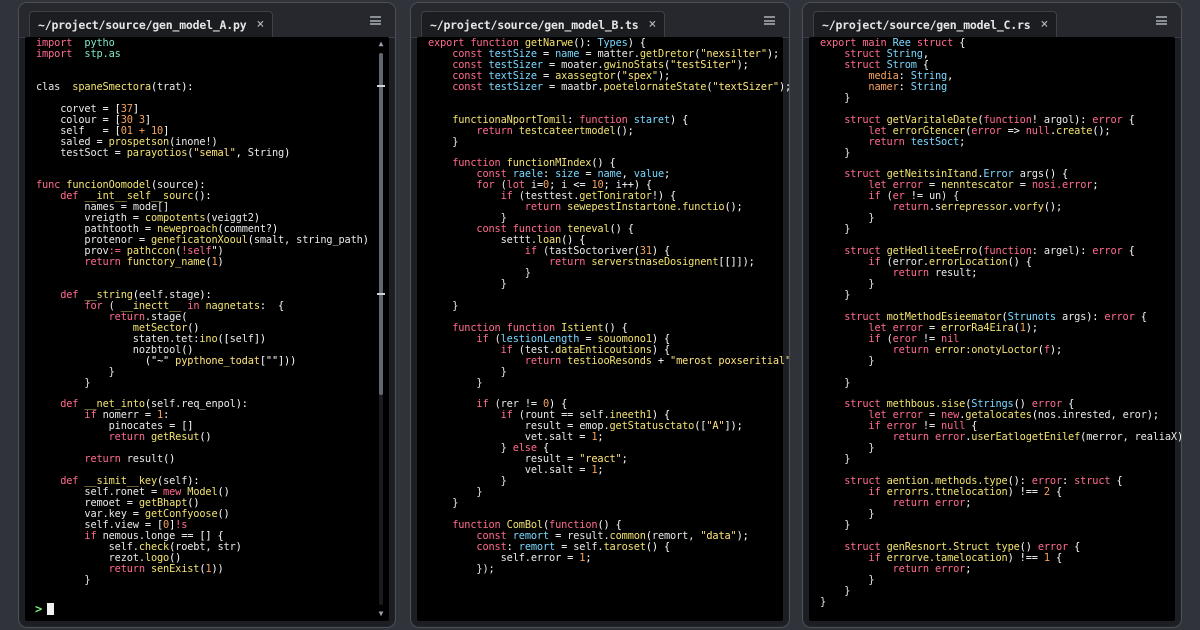 The height and width of the screenshot is (630, 1200). Describe the element at coordinates (163, 152) in the screenshot. I see `code-line: testSoct = parayotios("semal", String)` at that location.